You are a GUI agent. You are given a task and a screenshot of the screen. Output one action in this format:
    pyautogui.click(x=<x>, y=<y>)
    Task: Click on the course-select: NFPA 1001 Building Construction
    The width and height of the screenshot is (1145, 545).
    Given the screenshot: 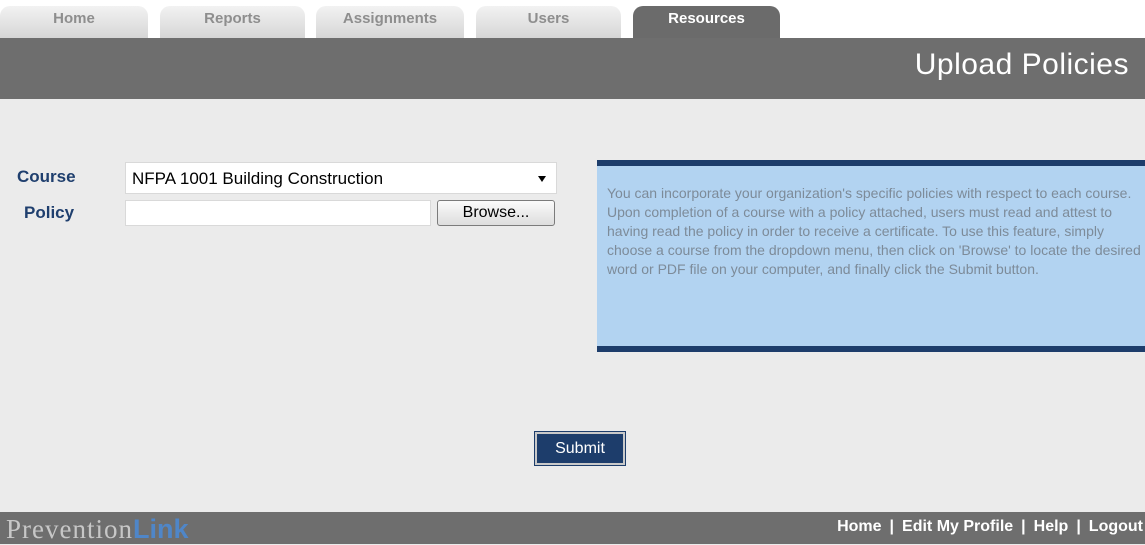 What is the action you would take?
    pyautogui.click(x=341, y=178)
    